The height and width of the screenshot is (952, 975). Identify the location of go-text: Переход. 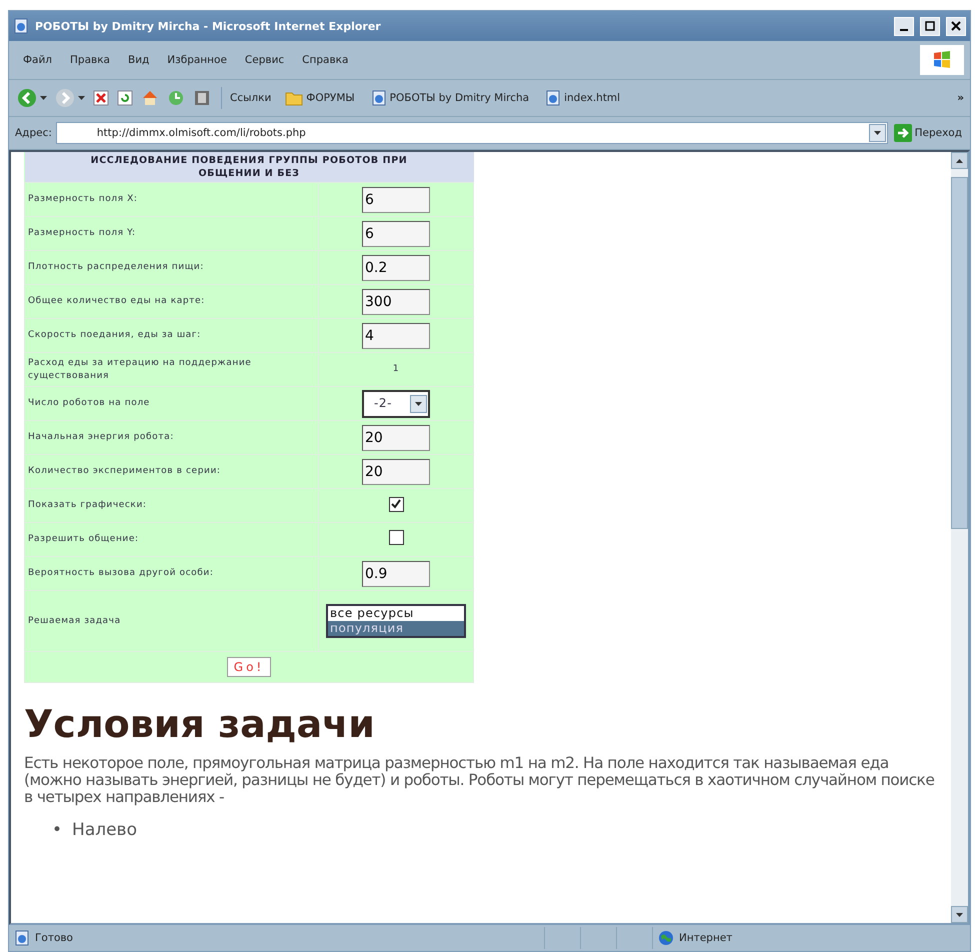
(938, 133).